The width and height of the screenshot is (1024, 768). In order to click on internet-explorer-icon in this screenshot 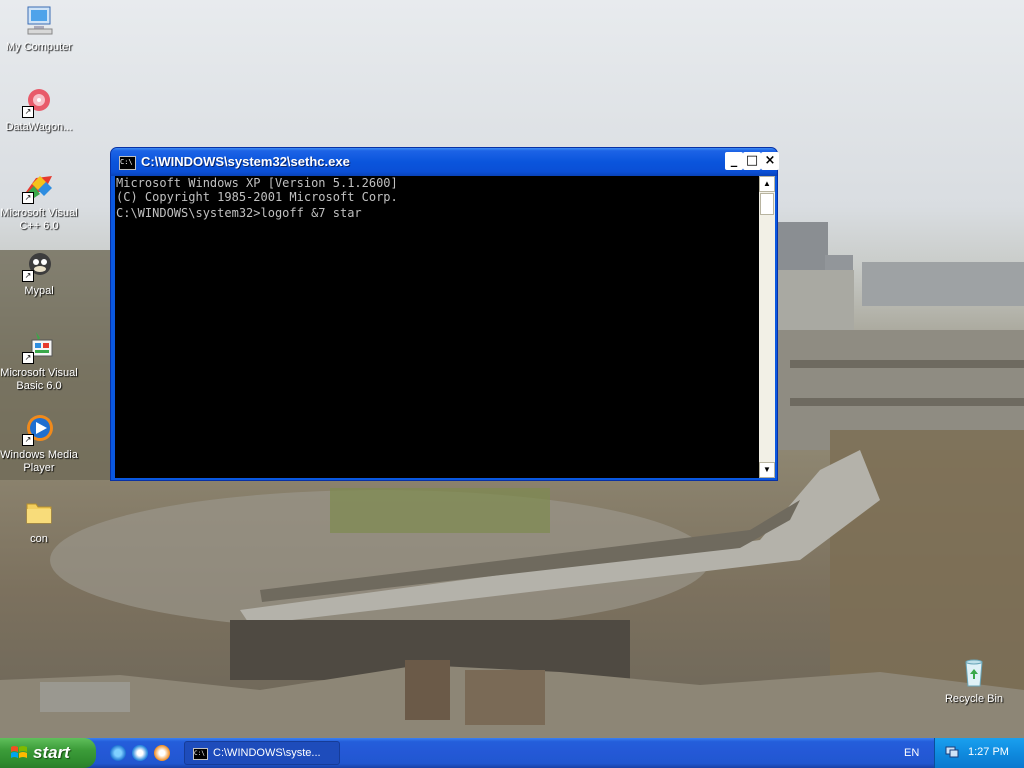, I will do `click(118, 753)`.